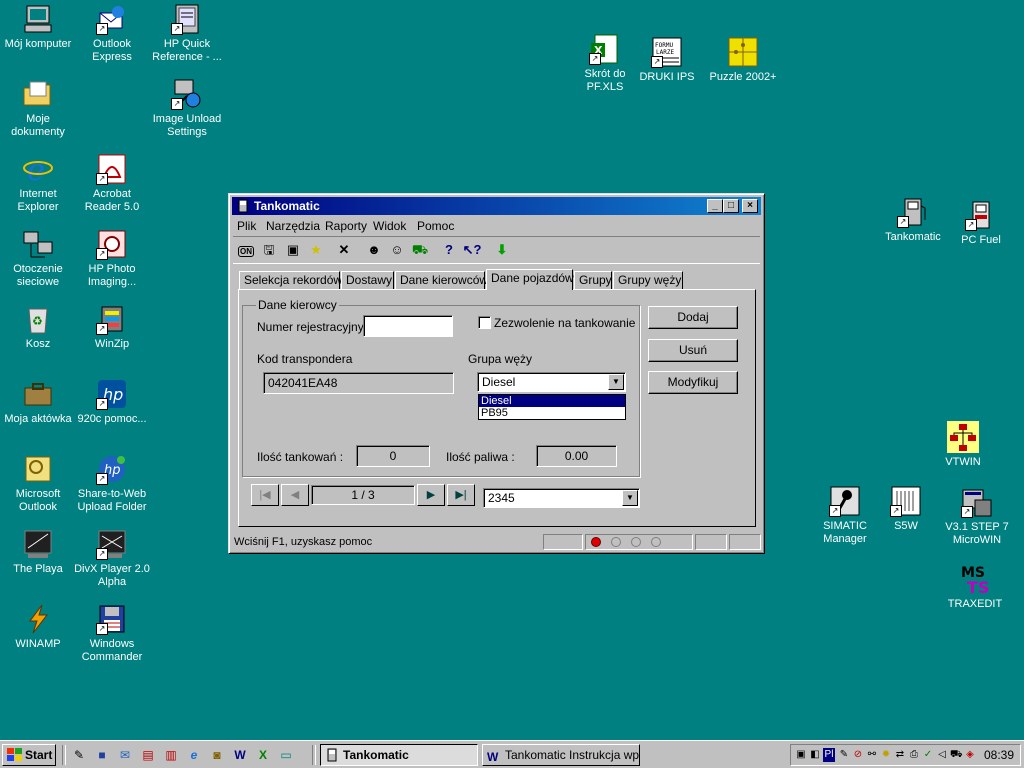 The width and height of the screenshot is (1024, 768). Describe the element at coordinates (963, 445) in the screenshot. I see `desktop-icon-vtwin: VTWIN` at that location.